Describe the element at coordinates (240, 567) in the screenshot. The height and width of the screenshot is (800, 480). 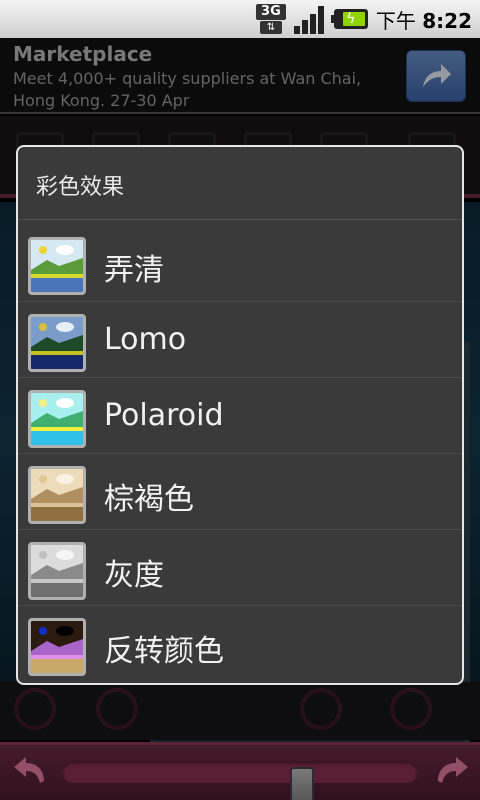
I see `option-grayscale: 灰度` at that location.